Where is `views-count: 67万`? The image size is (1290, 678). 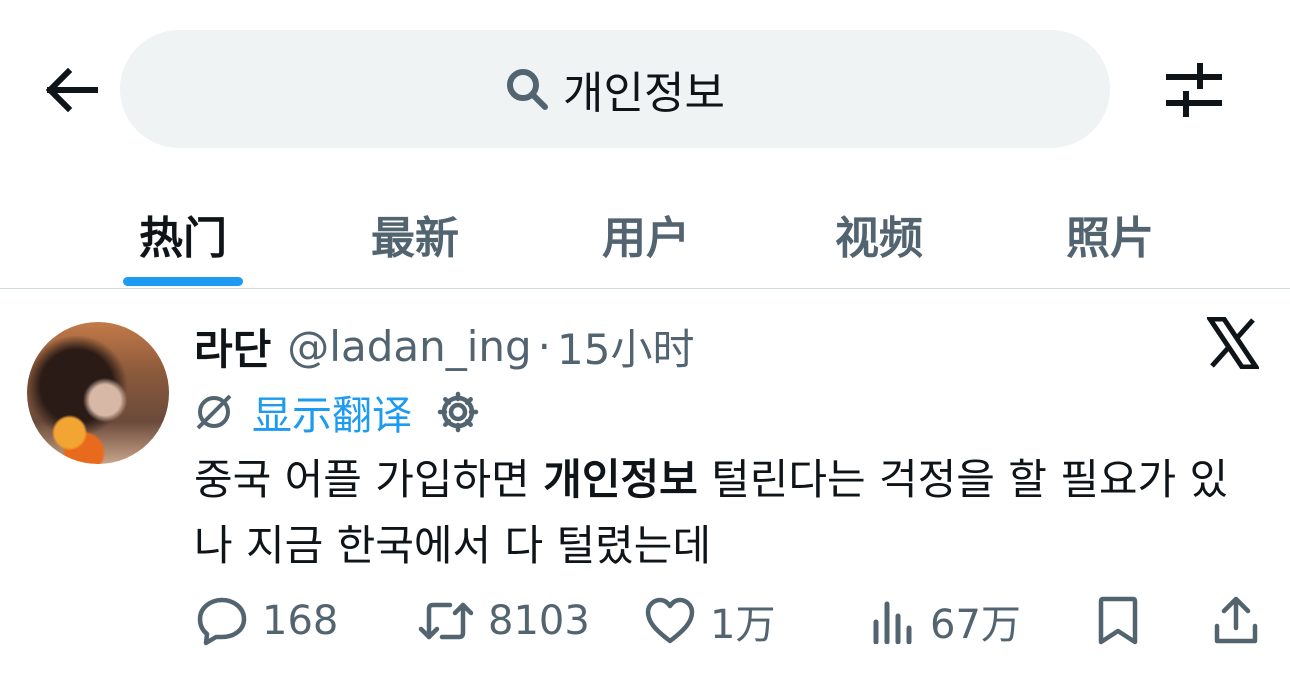
views-count: 67万 is located at coordinates (975, 625).